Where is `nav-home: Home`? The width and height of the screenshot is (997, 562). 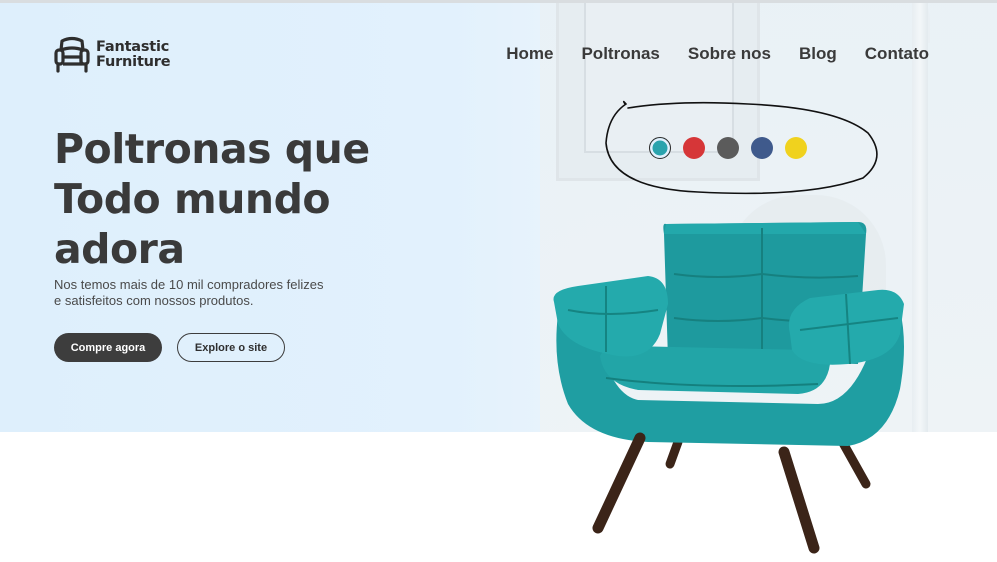
nav-home: Home is located at coordinates (529, 54).